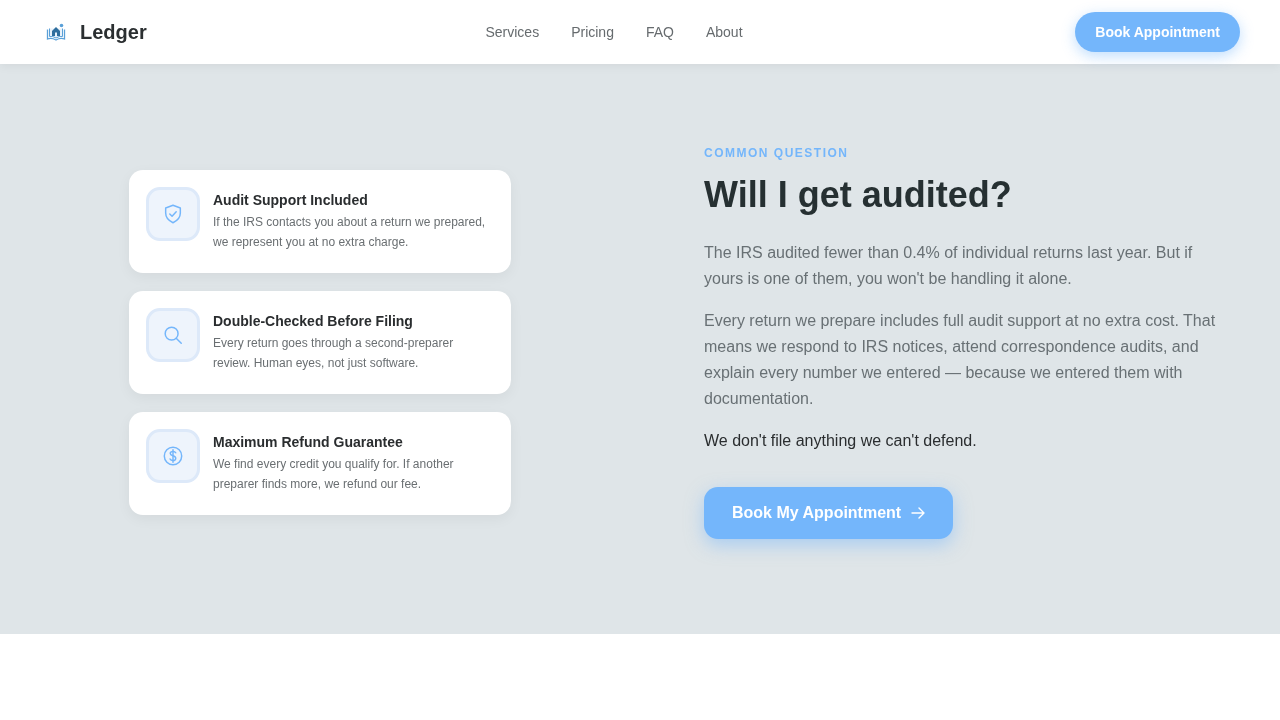  Describe the element at coordinates (659, 32) in the screenshot. I see `nav-link: FAQ` at that location.